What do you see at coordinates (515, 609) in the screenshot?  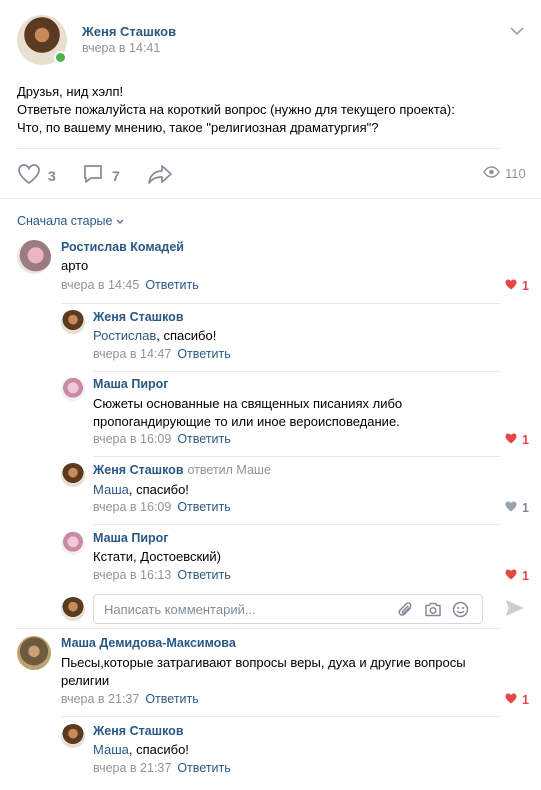 I see `send-icon` at bounding box center [515, 609].